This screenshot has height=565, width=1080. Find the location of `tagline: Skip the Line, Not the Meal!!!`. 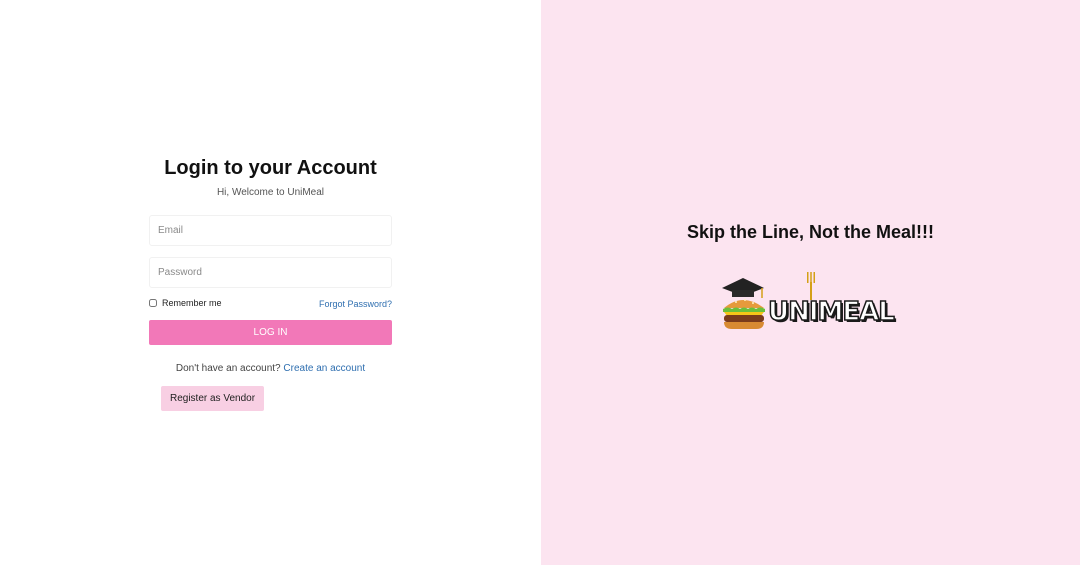

tagline: Skip the Line, Not the Meal!!! is located at coordinates (810, 232).